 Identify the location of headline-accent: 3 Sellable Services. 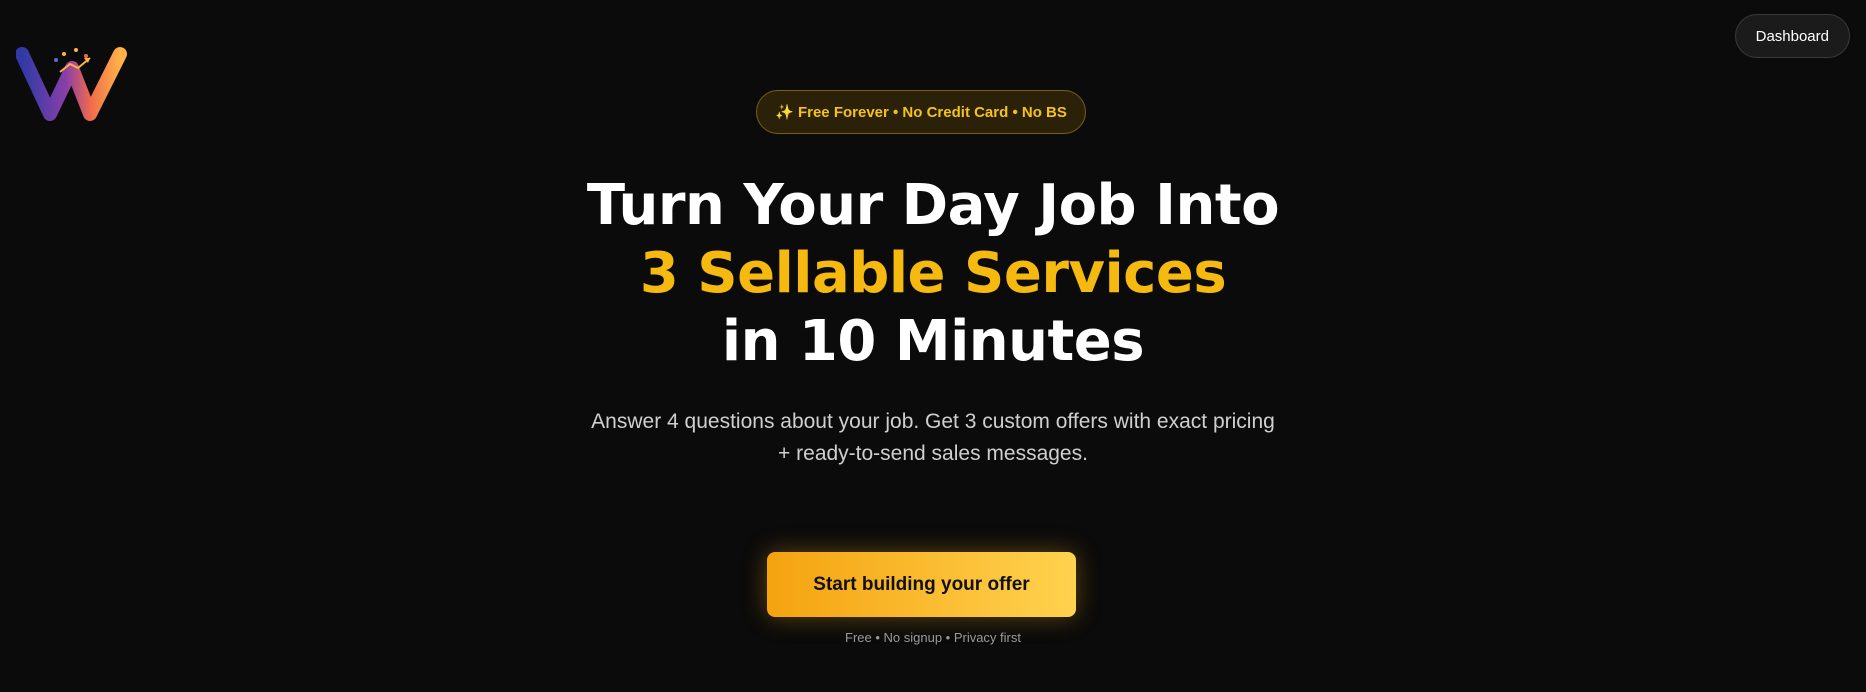
(933, 273).